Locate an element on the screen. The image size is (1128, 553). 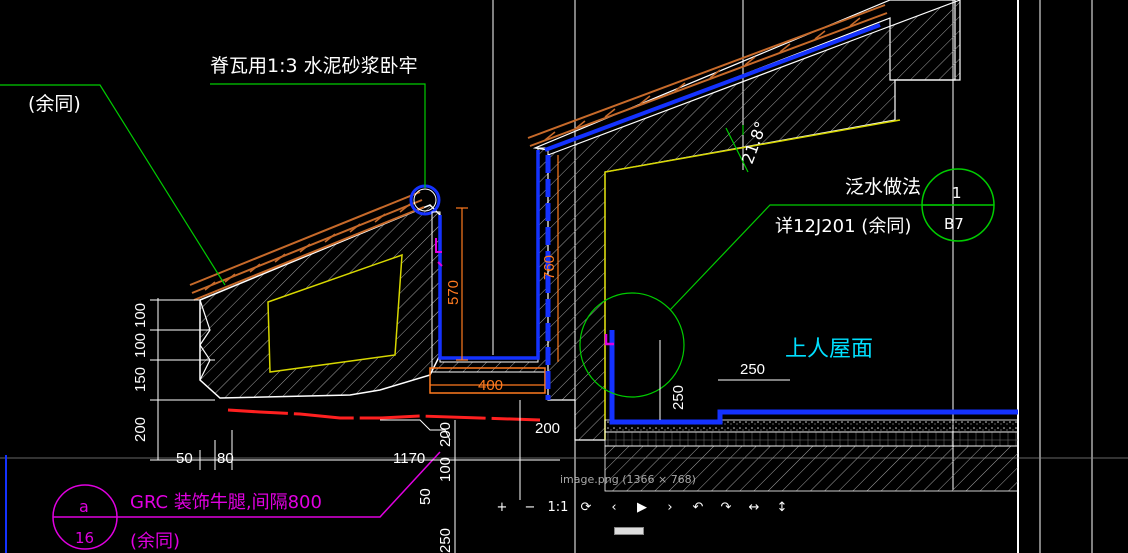
viewer-image-caption: image.png (1366 × 768) is located at coordinates (628, 479).